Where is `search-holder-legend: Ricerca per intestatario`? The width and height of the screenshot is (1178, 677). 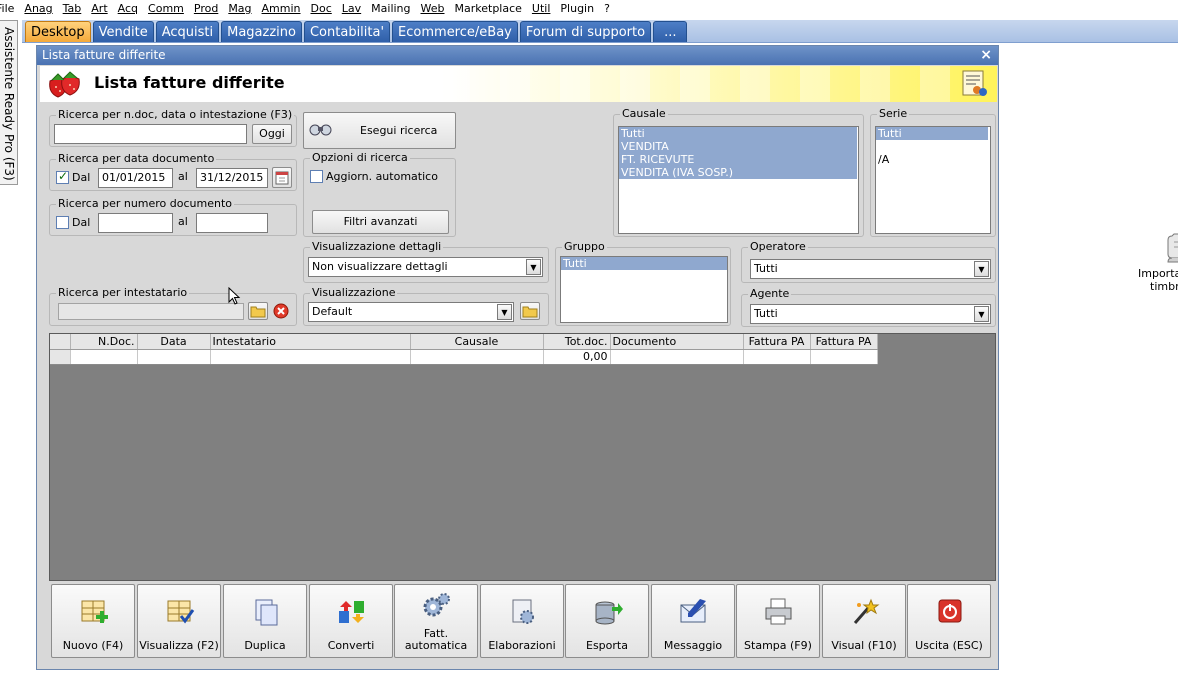 search-holder-legend: Ricerca per intestatario is located at coordinates (123, 293).